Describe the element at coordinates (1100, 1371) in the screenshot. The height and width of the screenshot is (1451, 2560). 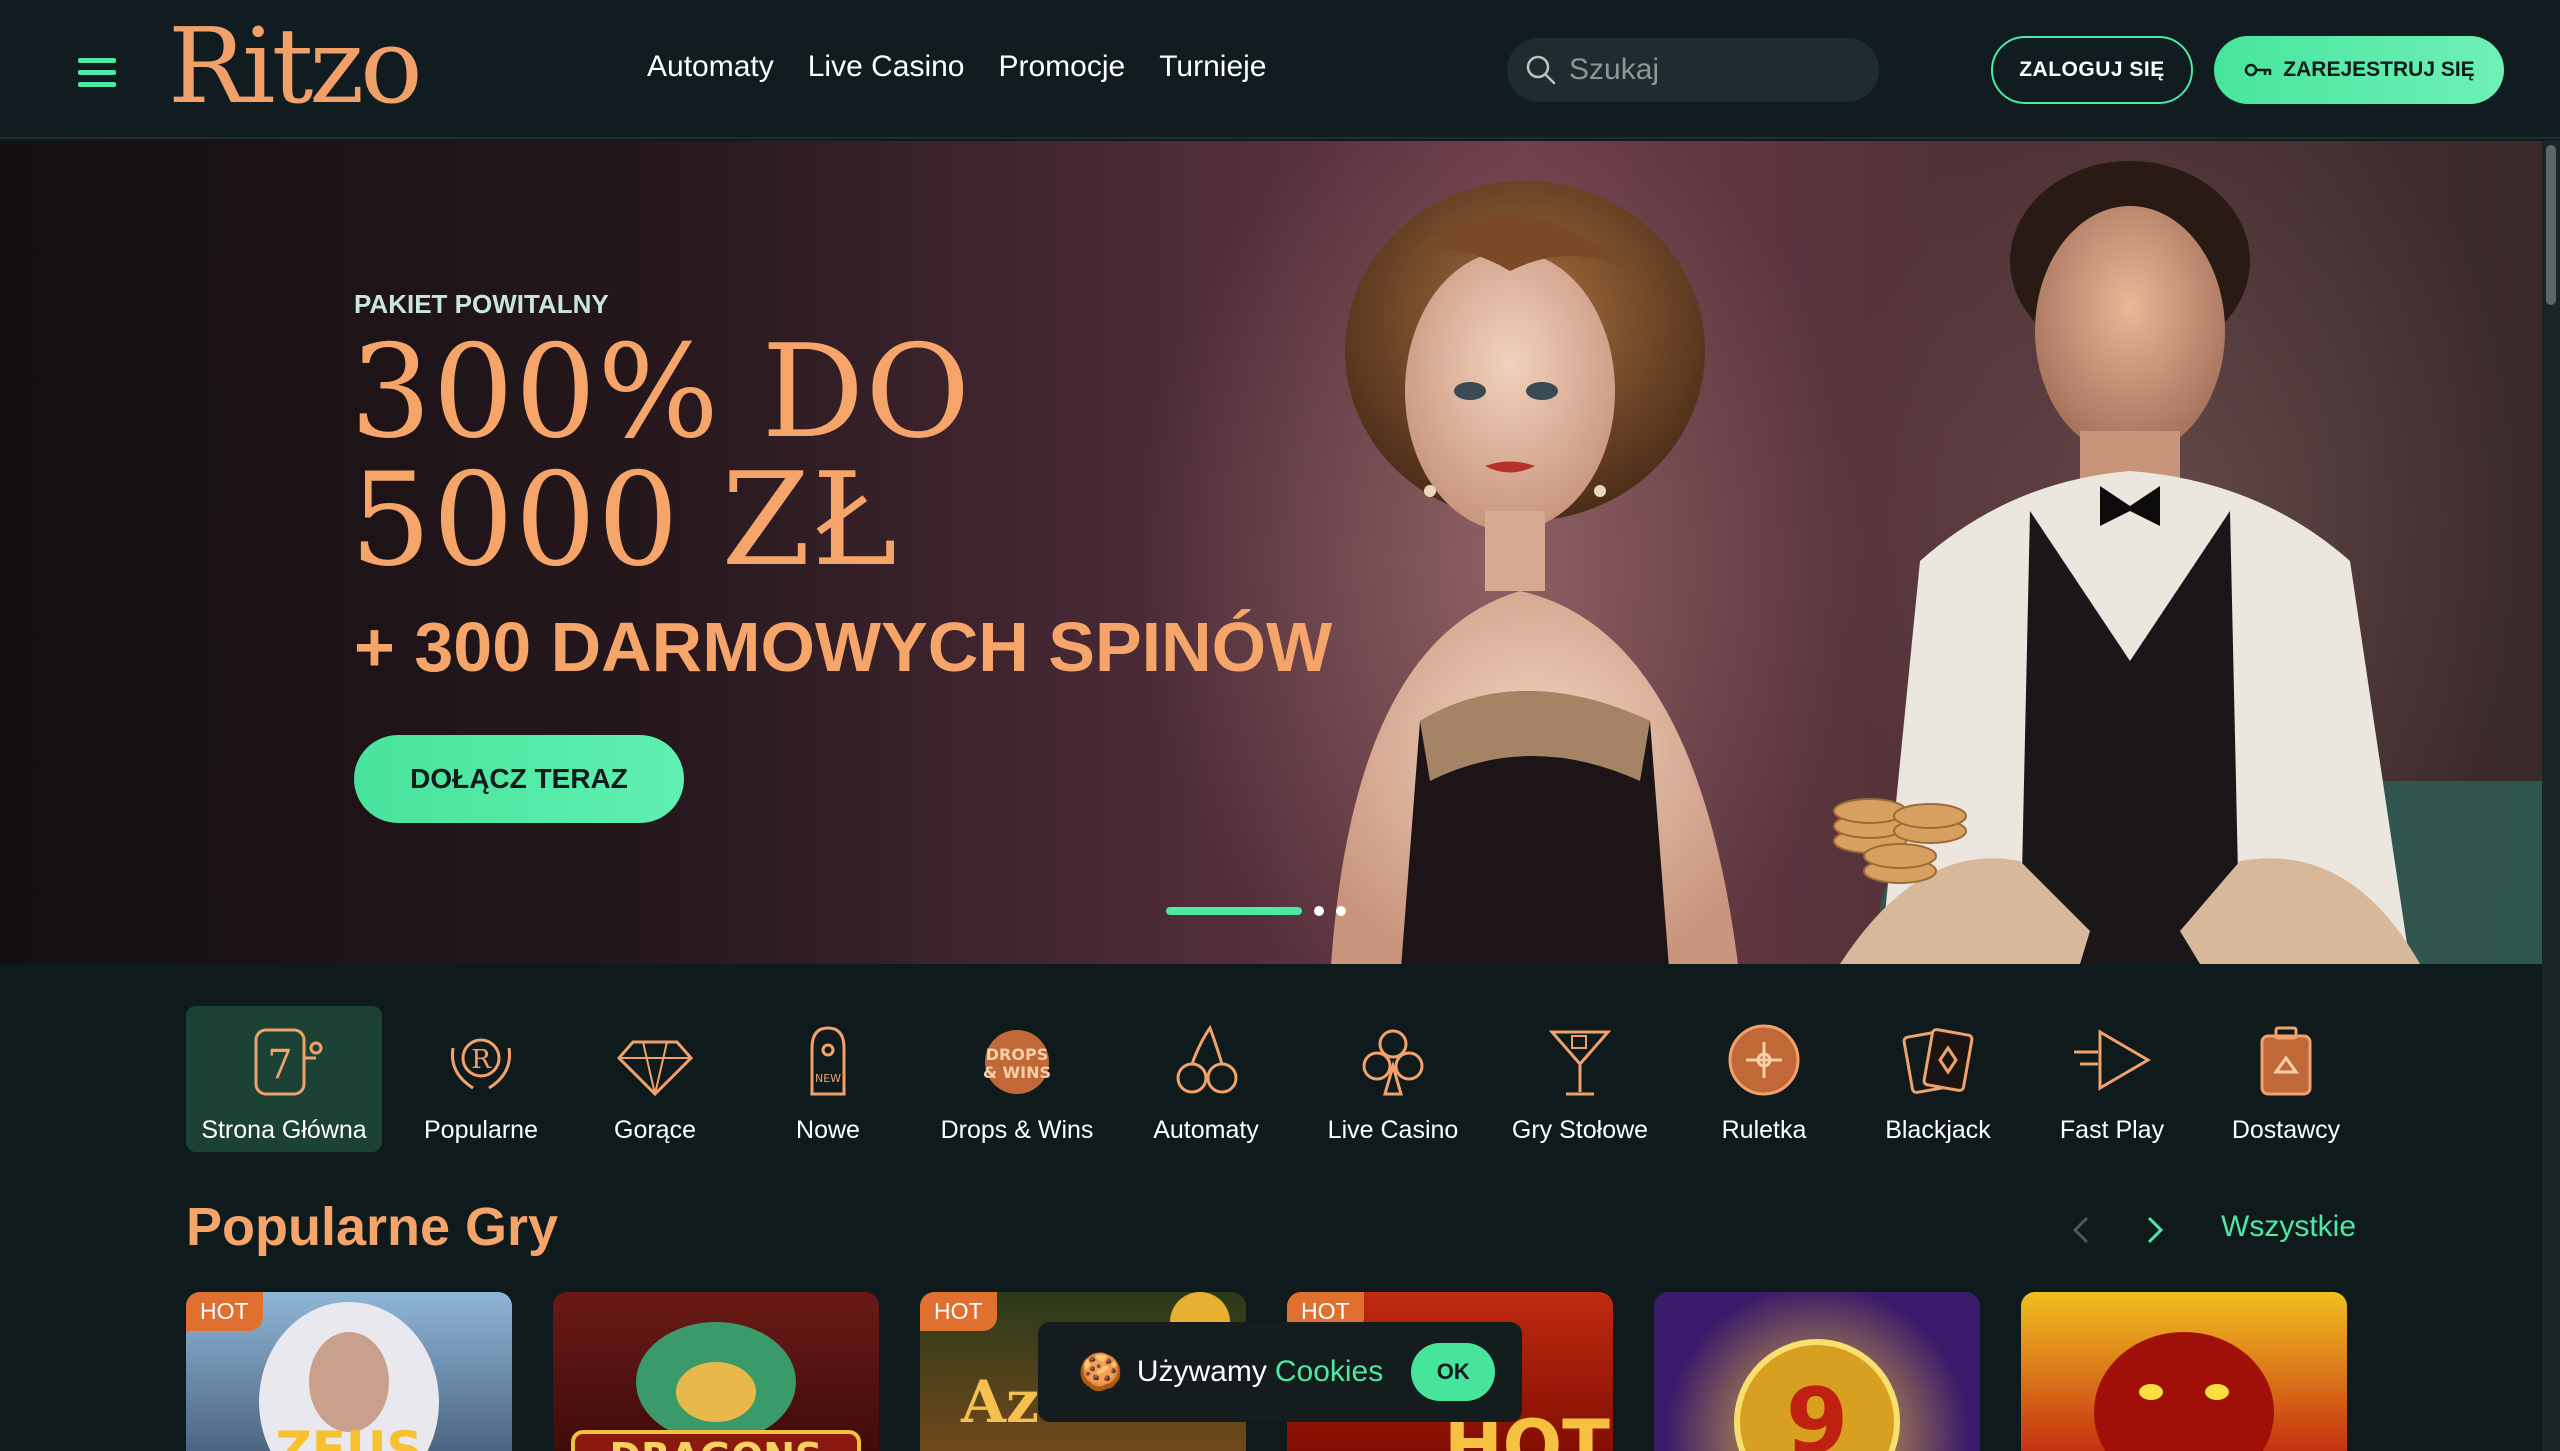
I see `cookie-icon: 🍪` at that location.